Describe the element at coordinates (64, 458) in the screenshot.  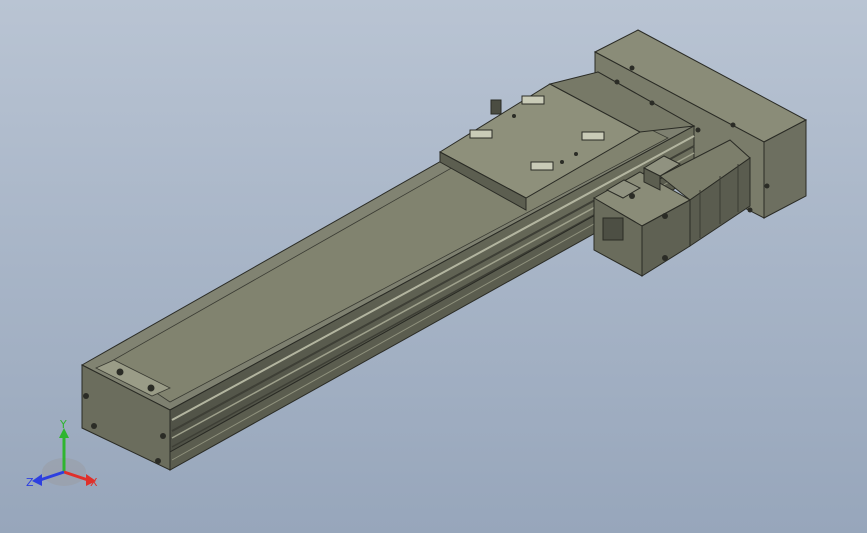
I see `orientation-triad: Y X Z` at that location.